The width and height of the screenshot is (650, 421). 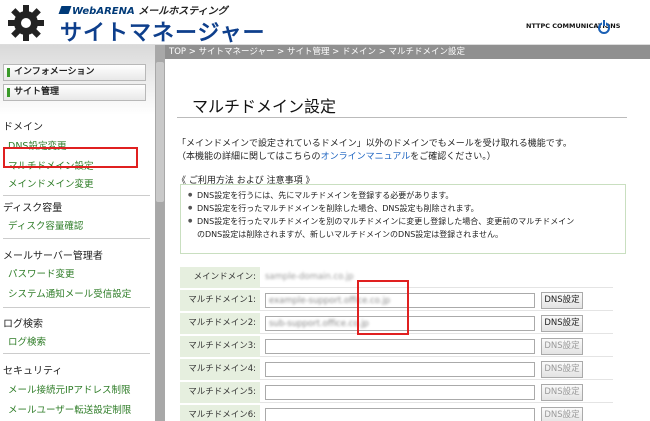 I want to click on multi-domain-row: マルチドメイン5: DNS設定, so click(x=396, y=392).